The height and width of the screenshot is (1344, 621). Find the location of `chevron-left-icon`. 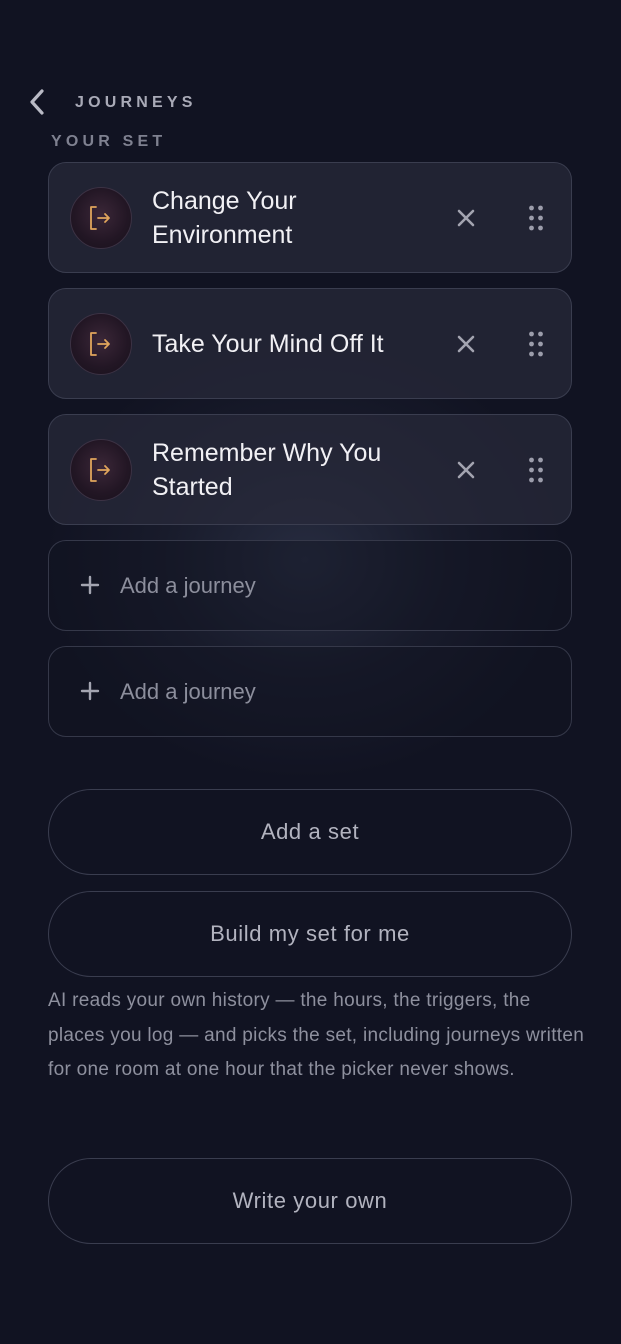

chevron-left-icon is located at coordinates (37, 102).